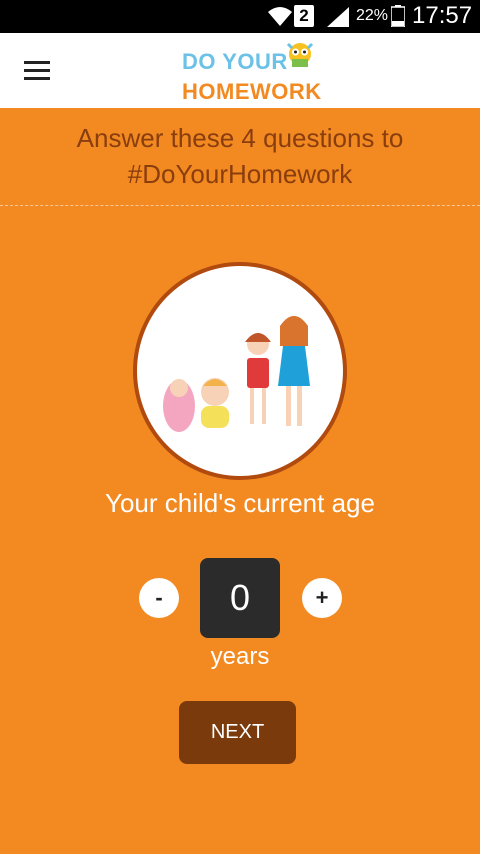 The width and height of the screenshot is (480, 854). I want to click on children-illustration-icon, so click(236, 374).